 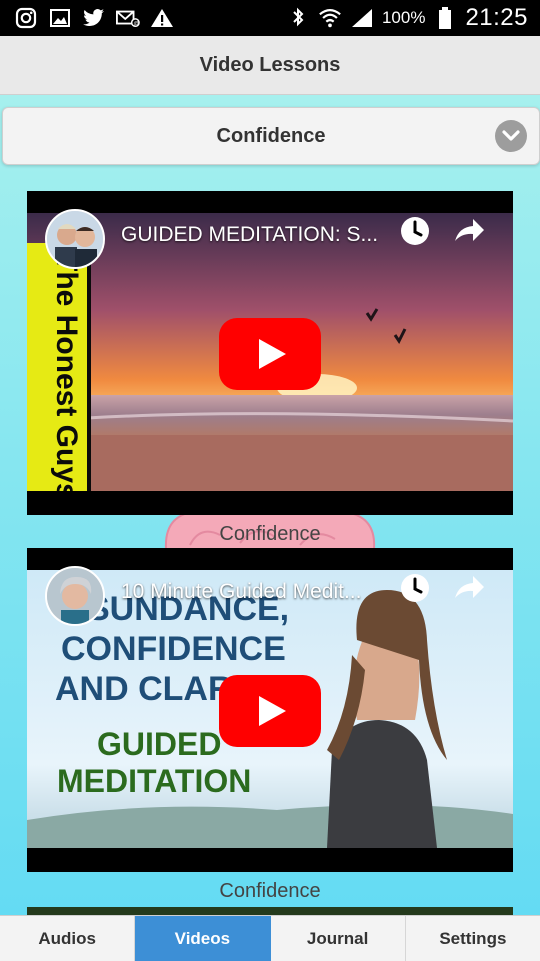 What do you see at coordinates (154, 781) in the screenshot?
I see `thumbnail-text-line: MEDITATION` at bounding box center [154, 781].